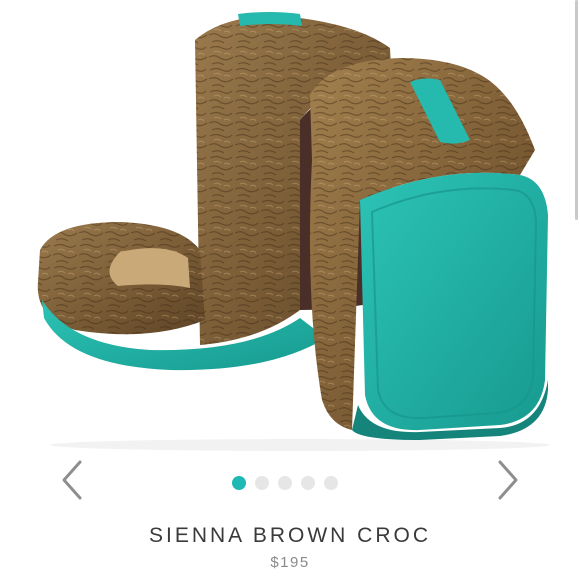 This screenshot has height=580, width=580. I want to click on carousel-next-button, so click(508, 480).